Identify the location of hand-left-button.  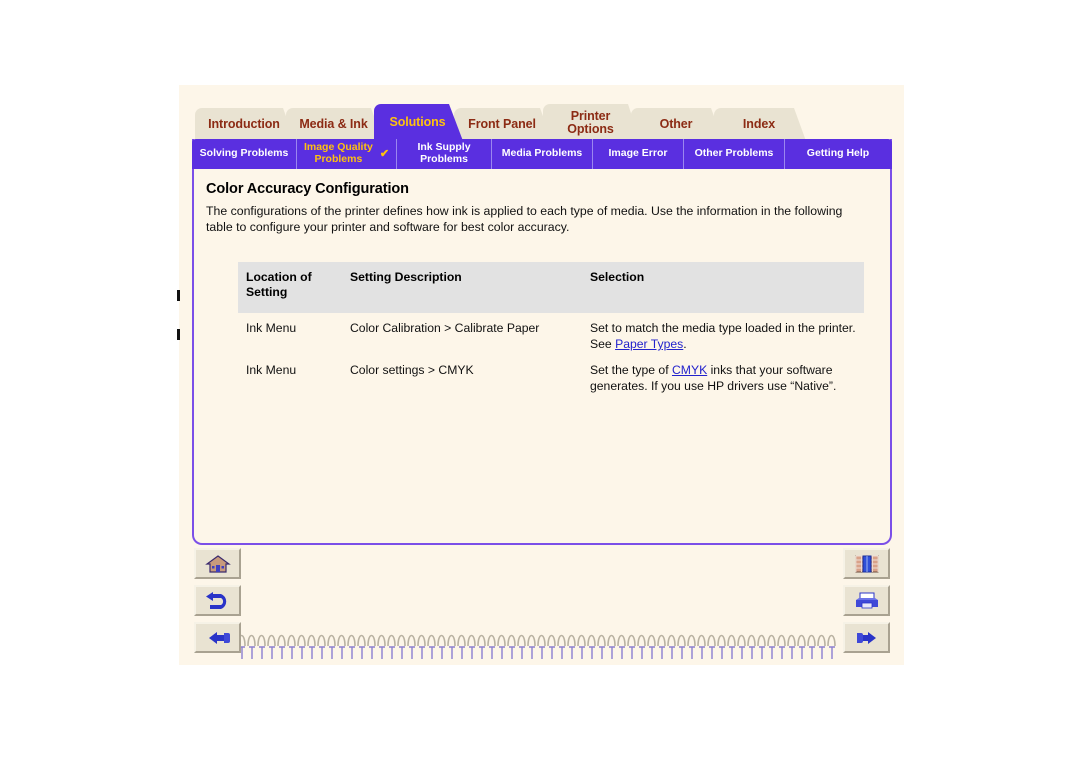
(217, 637).